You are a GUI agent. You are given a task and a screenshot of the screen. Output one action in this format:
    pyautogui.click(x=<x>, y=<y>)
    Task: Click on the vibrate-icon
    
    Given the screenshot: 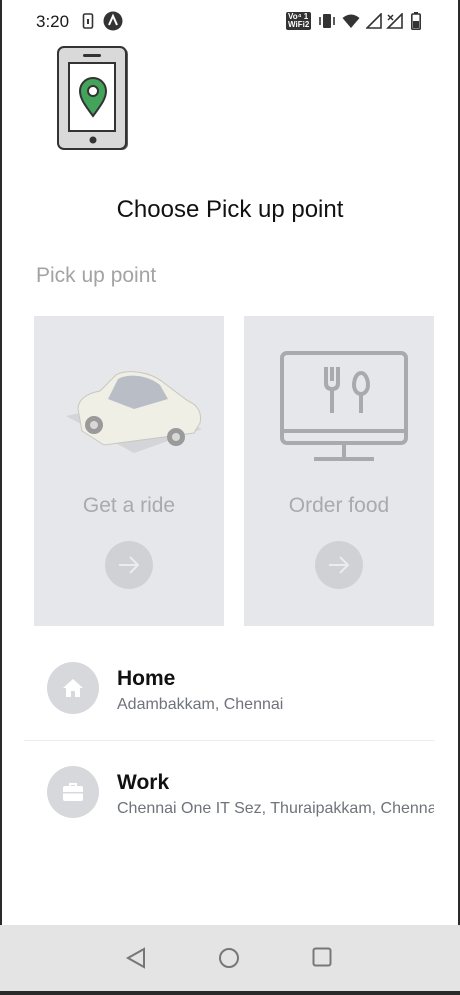 What is the action you would take?
    pyautogui.click(x=327, y=23)
    